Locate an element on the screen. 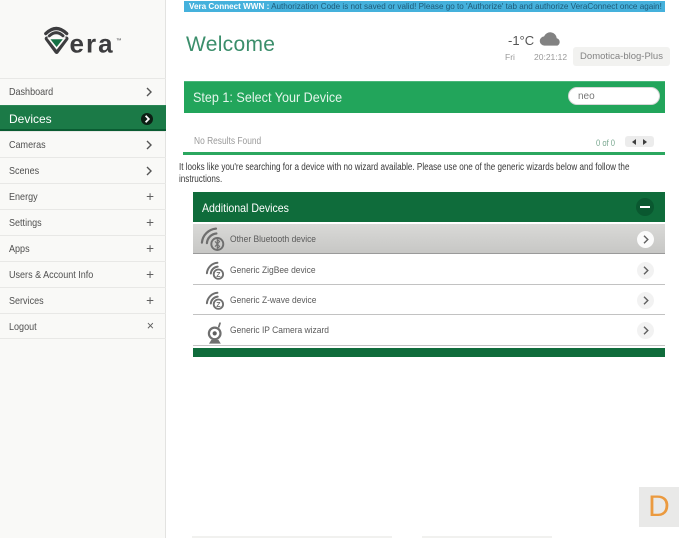 The image size is (690, 538). svg-text: era is located at coordinates (92, 44).